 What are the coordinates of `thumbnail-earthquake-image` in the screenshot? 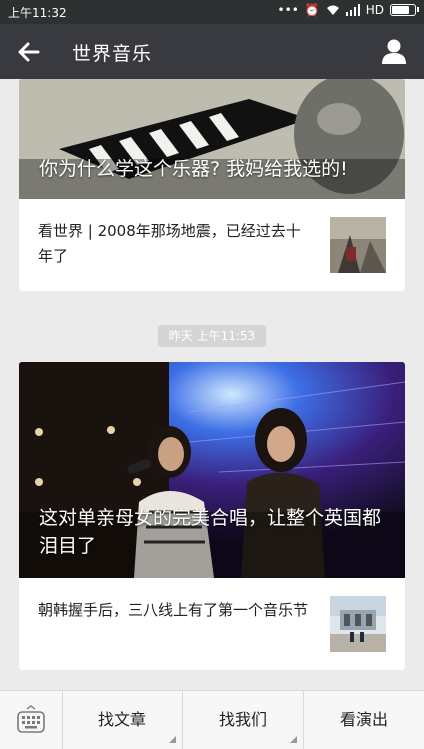 It's located at (358, 245).